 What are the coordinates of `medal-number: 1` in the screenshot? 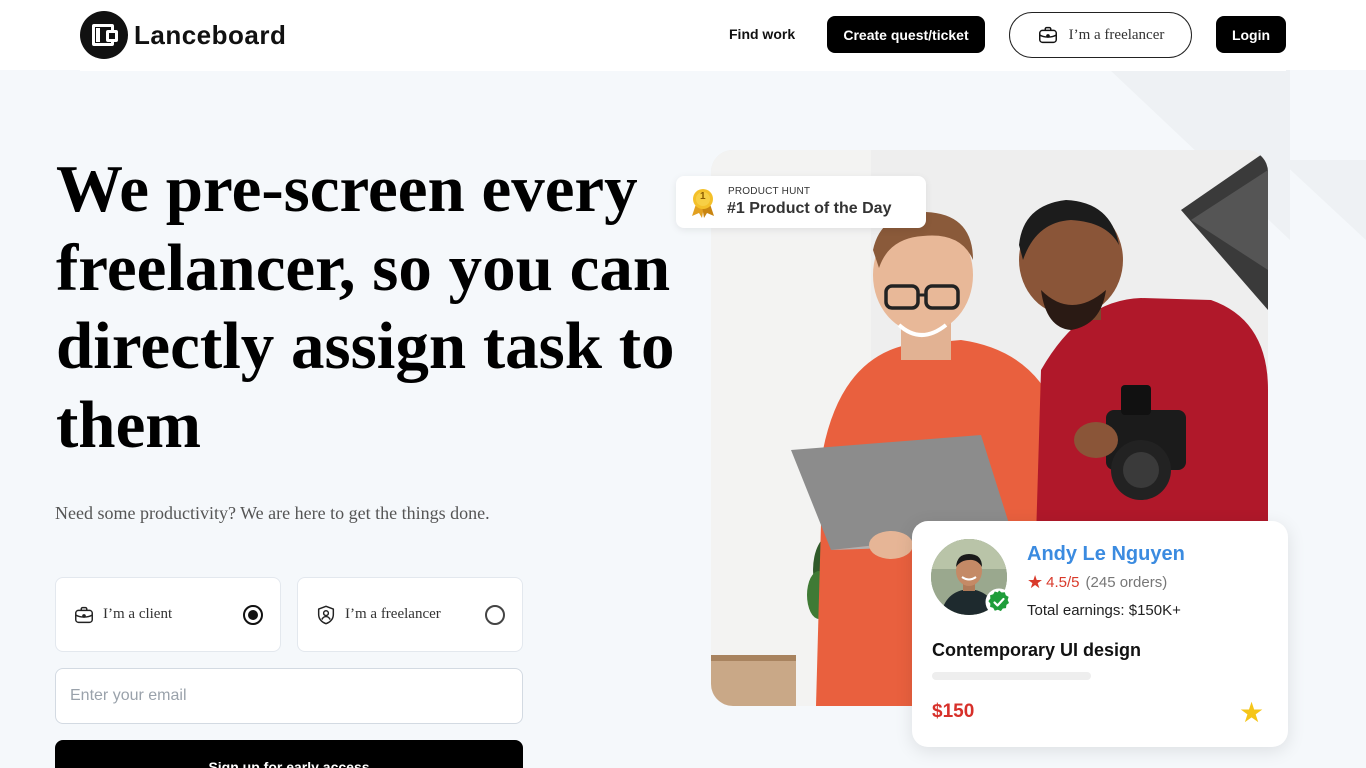 It's located at (703, 196).